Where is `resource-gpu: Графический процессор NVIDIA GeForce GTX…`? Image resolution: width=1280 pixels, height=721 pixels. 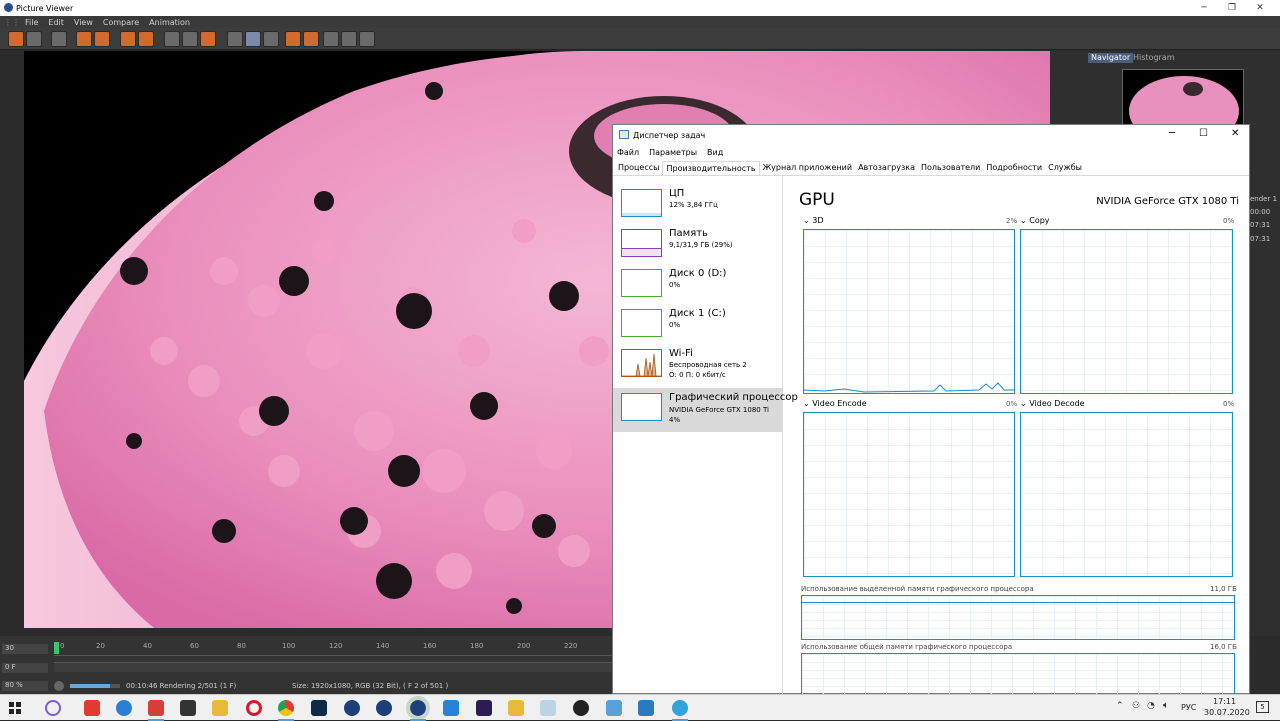
resource-gpu: Графический процессор NVIDIA GeForce GTX… is located at coordinates (705, 410).